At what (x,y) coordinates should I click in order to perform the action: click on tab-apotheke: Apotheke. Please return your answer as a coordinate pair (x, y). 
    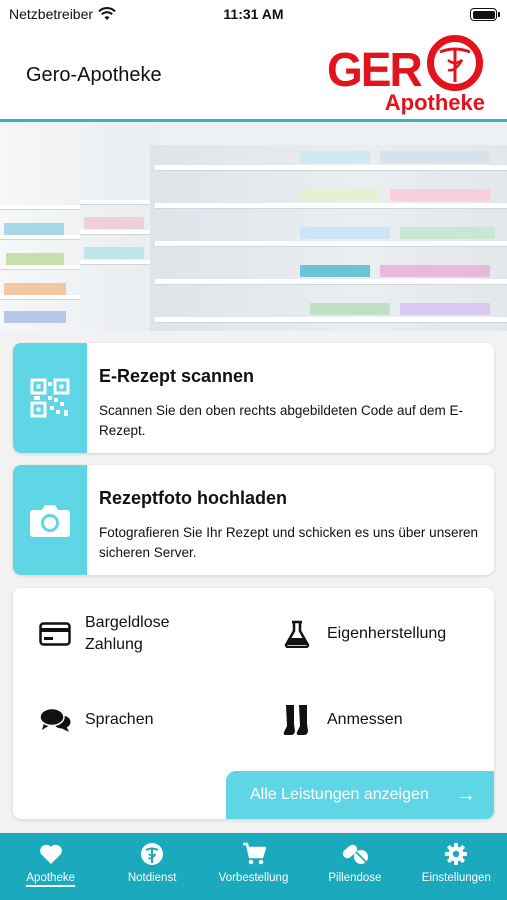
    Looking at the image, I should click on (50, 866).